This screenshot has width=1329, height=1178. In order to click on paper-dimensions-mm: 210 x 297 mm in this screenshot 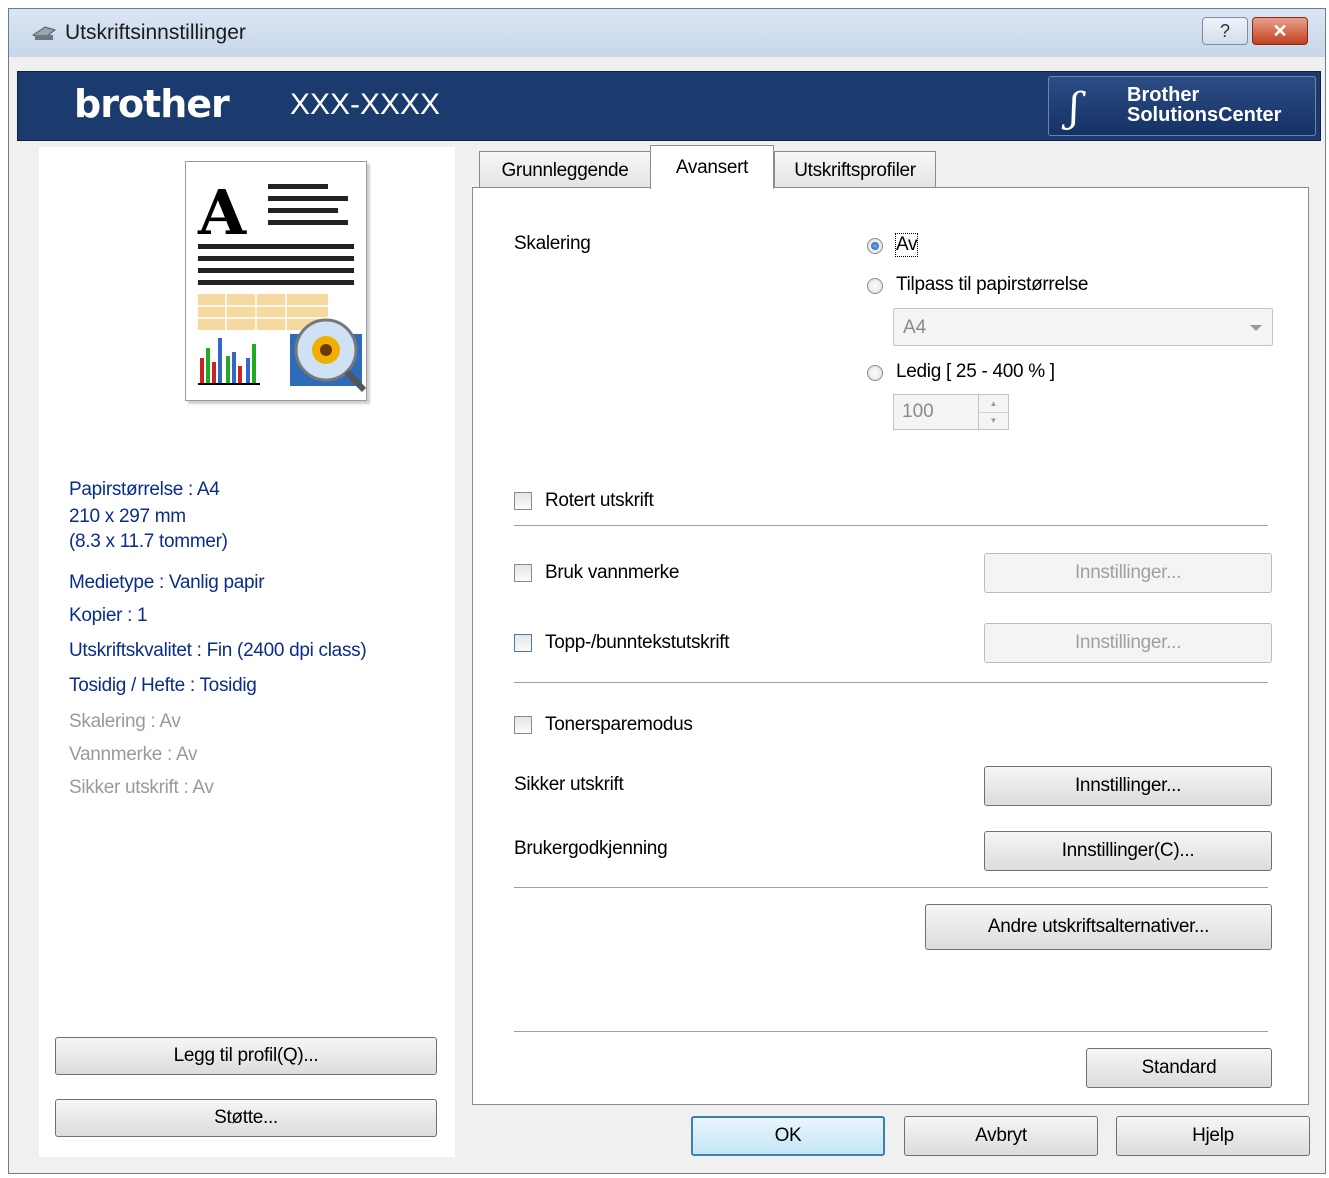, I will do `click(127, 516)`.